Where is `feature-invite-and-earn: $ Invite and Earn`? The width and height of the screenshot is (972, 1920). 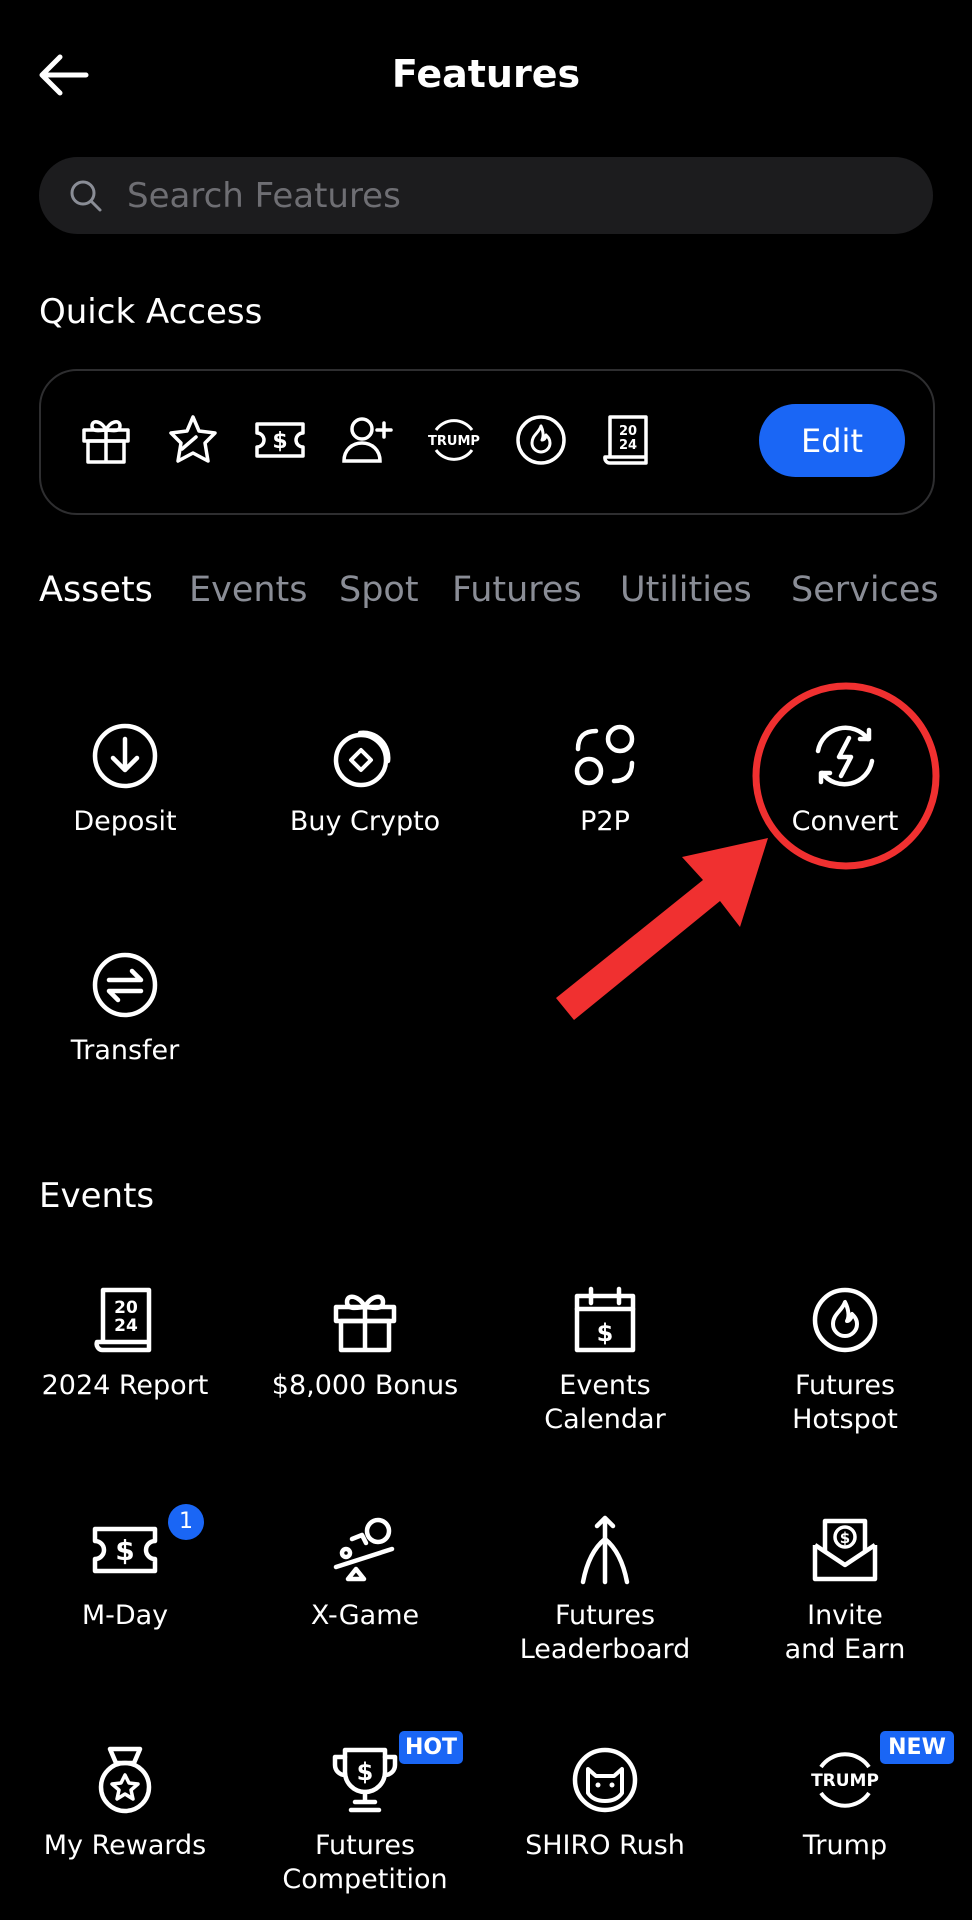
feature-invite-and-earn: $ Invite and Earn is located at coordinates (845, 1591).